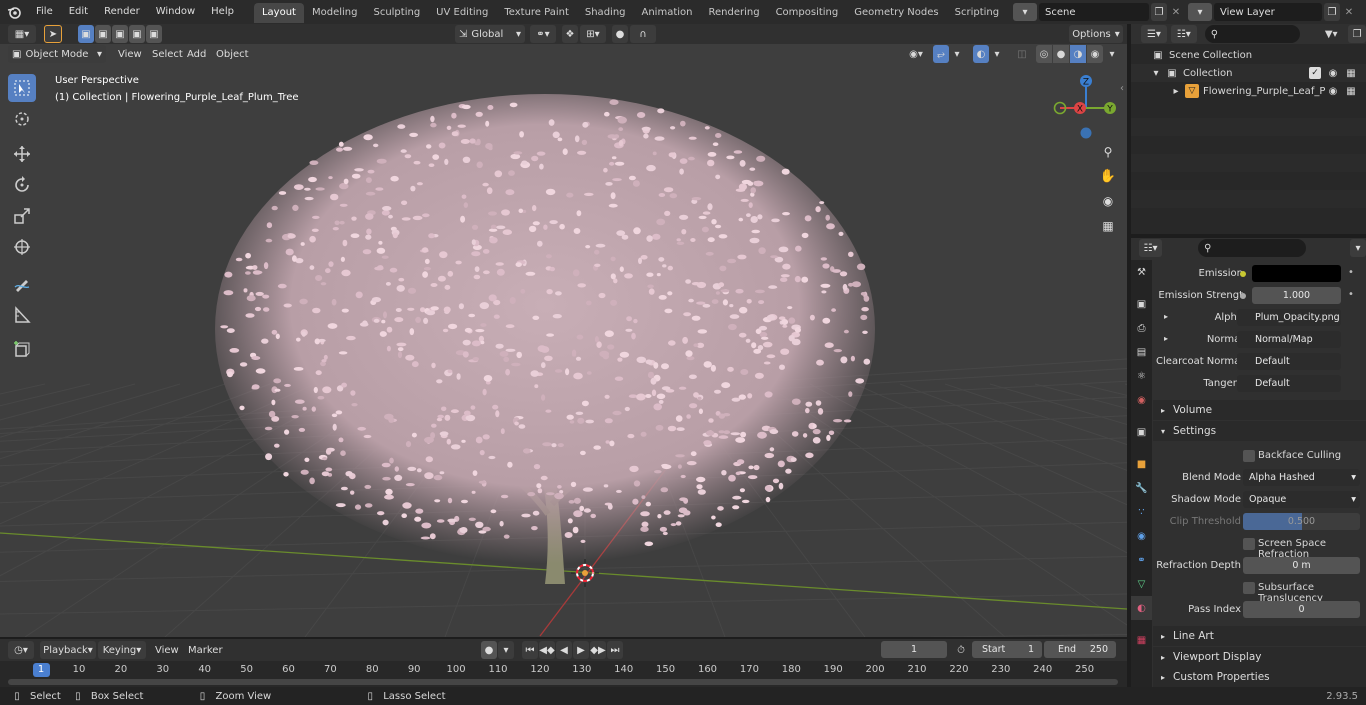 The image size is (1366, 705). I want to click on tab-modeling: Modeling, so click(335, 13).